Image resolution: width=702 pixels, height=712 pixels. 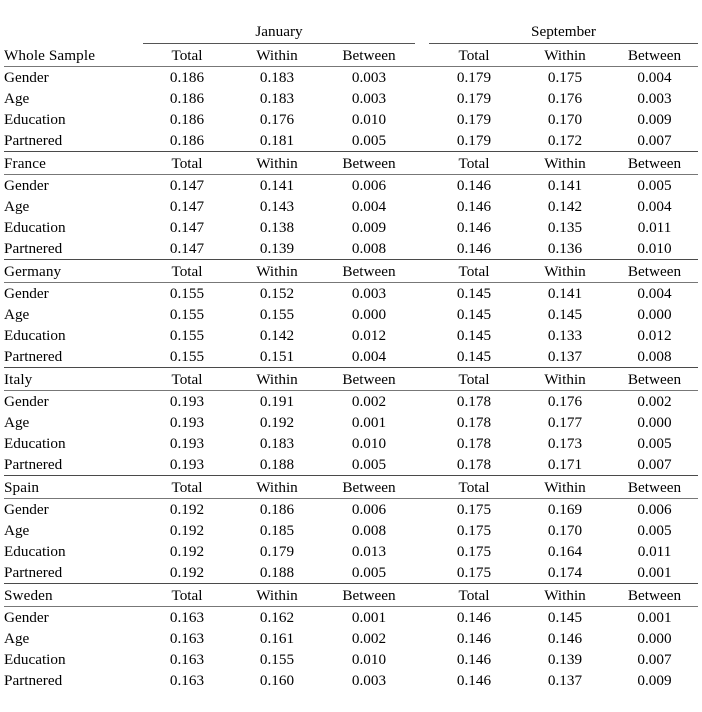 What do you see at coordinates (369, 227) in the screenshot?
I see `cell-january-between: 0.009` at bounding box center [369, 227].